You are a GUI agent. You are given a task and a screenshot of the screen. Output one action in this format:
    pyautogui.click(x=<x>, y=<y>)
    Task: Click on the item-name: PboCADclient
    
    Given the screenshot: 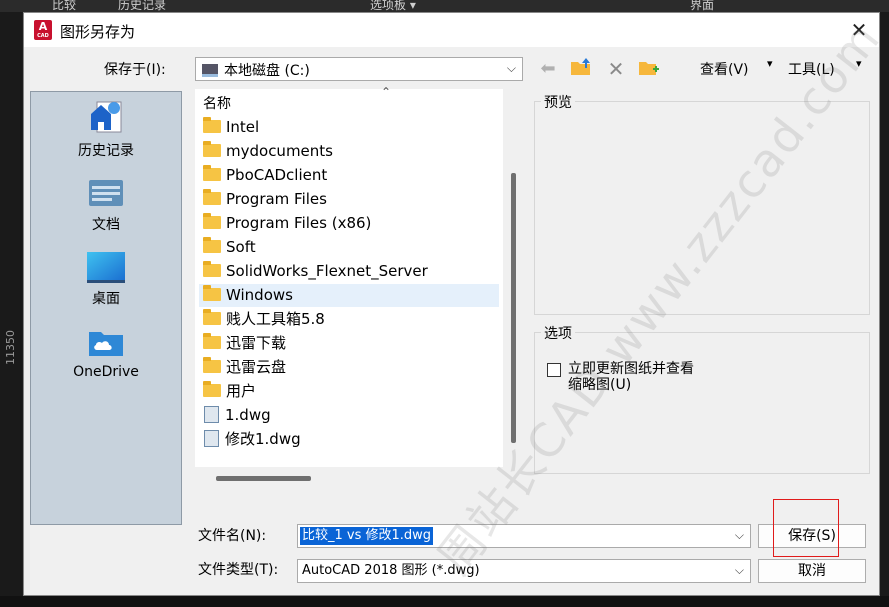 What is the action you would take?
    pyautogui.click(x=277, y=175)
    